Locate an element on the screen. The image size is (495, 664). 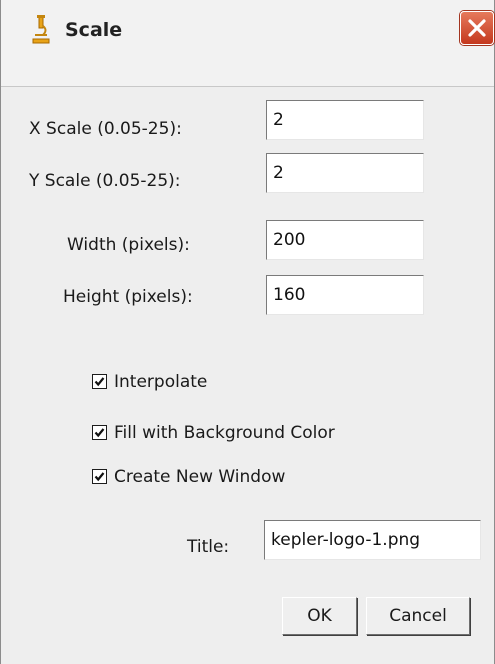
y-scale-input is located at coordinates (345, 173).